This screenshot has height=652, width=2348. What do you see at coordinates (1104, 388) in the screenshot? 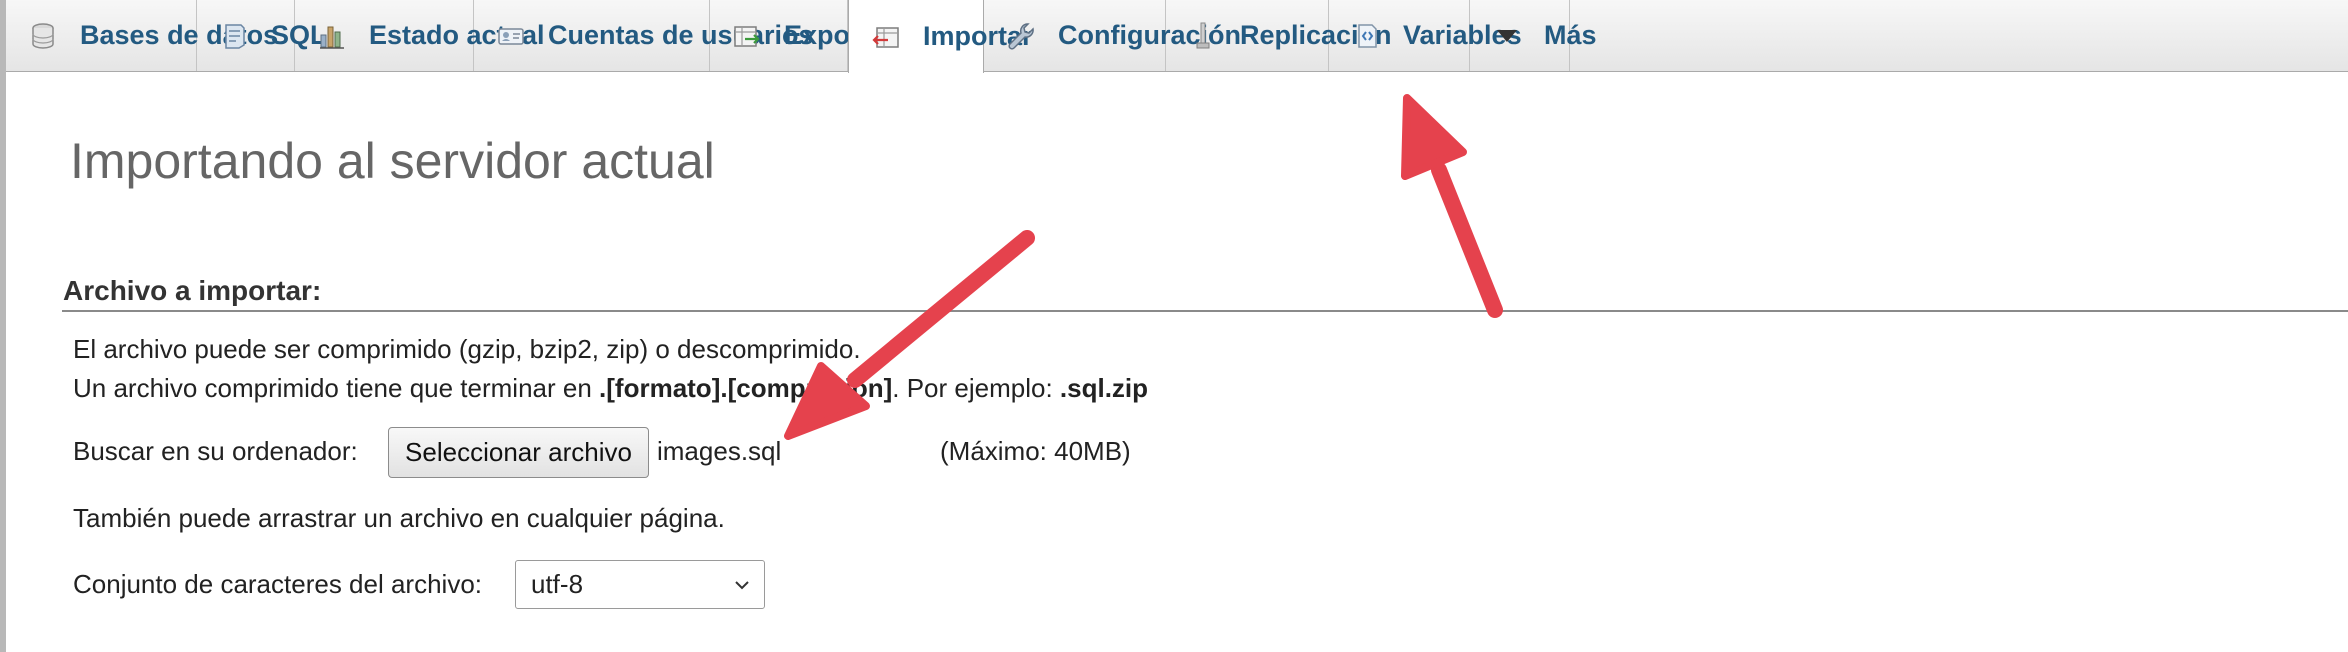
I see `compression-example-ext: .sql.zip` at bounding box center [1104, 388].